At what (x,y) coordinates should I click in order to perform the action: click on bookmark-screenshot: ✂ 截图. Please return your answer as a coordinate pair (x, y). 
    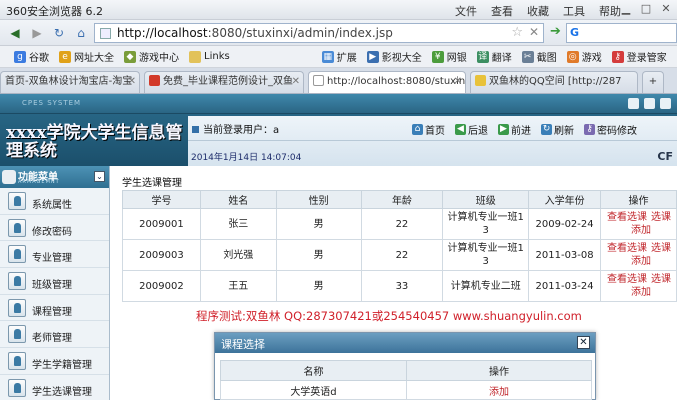
    Looking at the image, I should click on (539, 56).